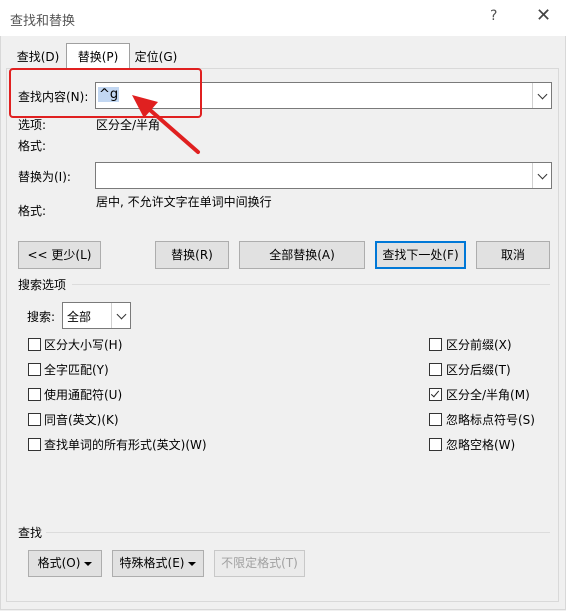 The width and height of the screenshot is (566, 611). I want to click on sounds-like-label: 同音(英文)(K), so click(81, 420).